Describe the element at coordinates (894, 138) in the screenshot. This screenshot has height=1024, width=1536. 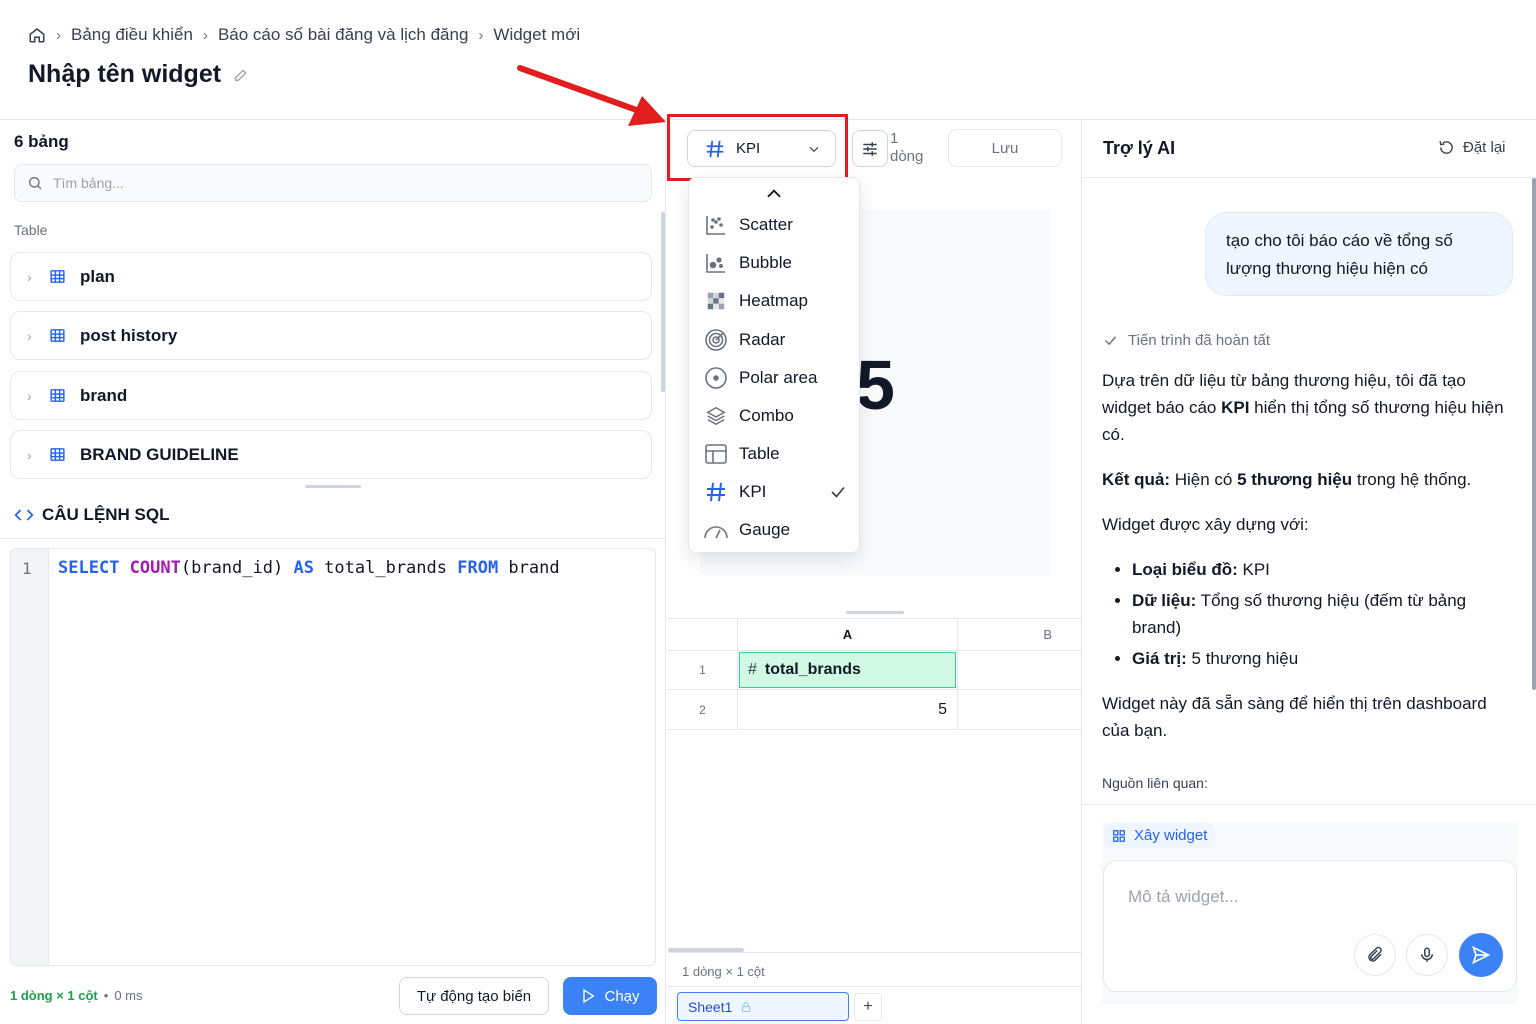
I see `rows-count: 1` at that location.